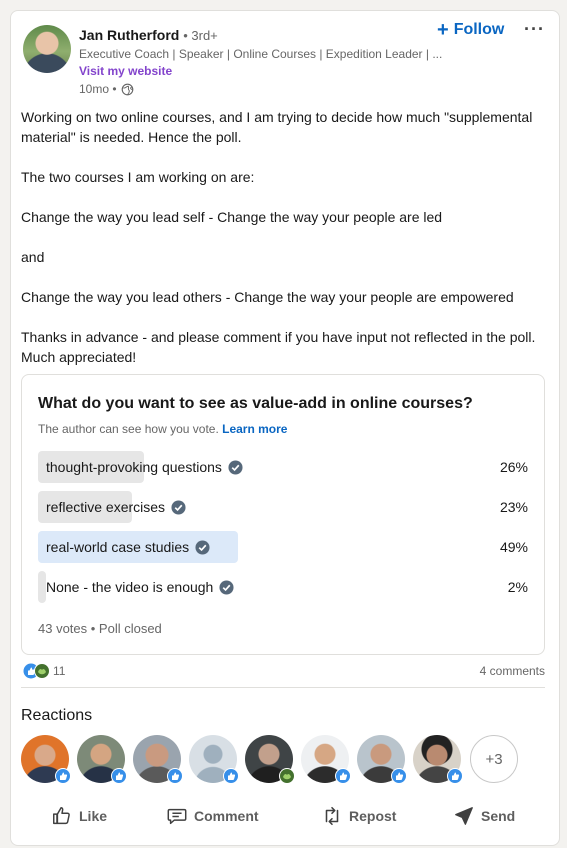 Image resolution: width=567 pixels, height=848 pixels. What do you see at coordinates (494, 759) in the screenshot?
I see `more-reactors-button: +3` at bounding box center [494, 759].